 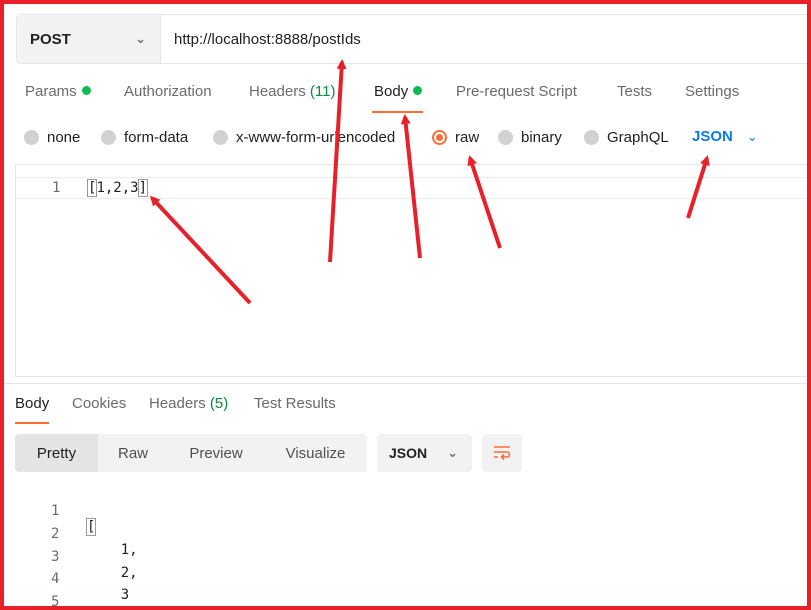 I want to click on response-line-number: 3, so click(x=55, y=557).